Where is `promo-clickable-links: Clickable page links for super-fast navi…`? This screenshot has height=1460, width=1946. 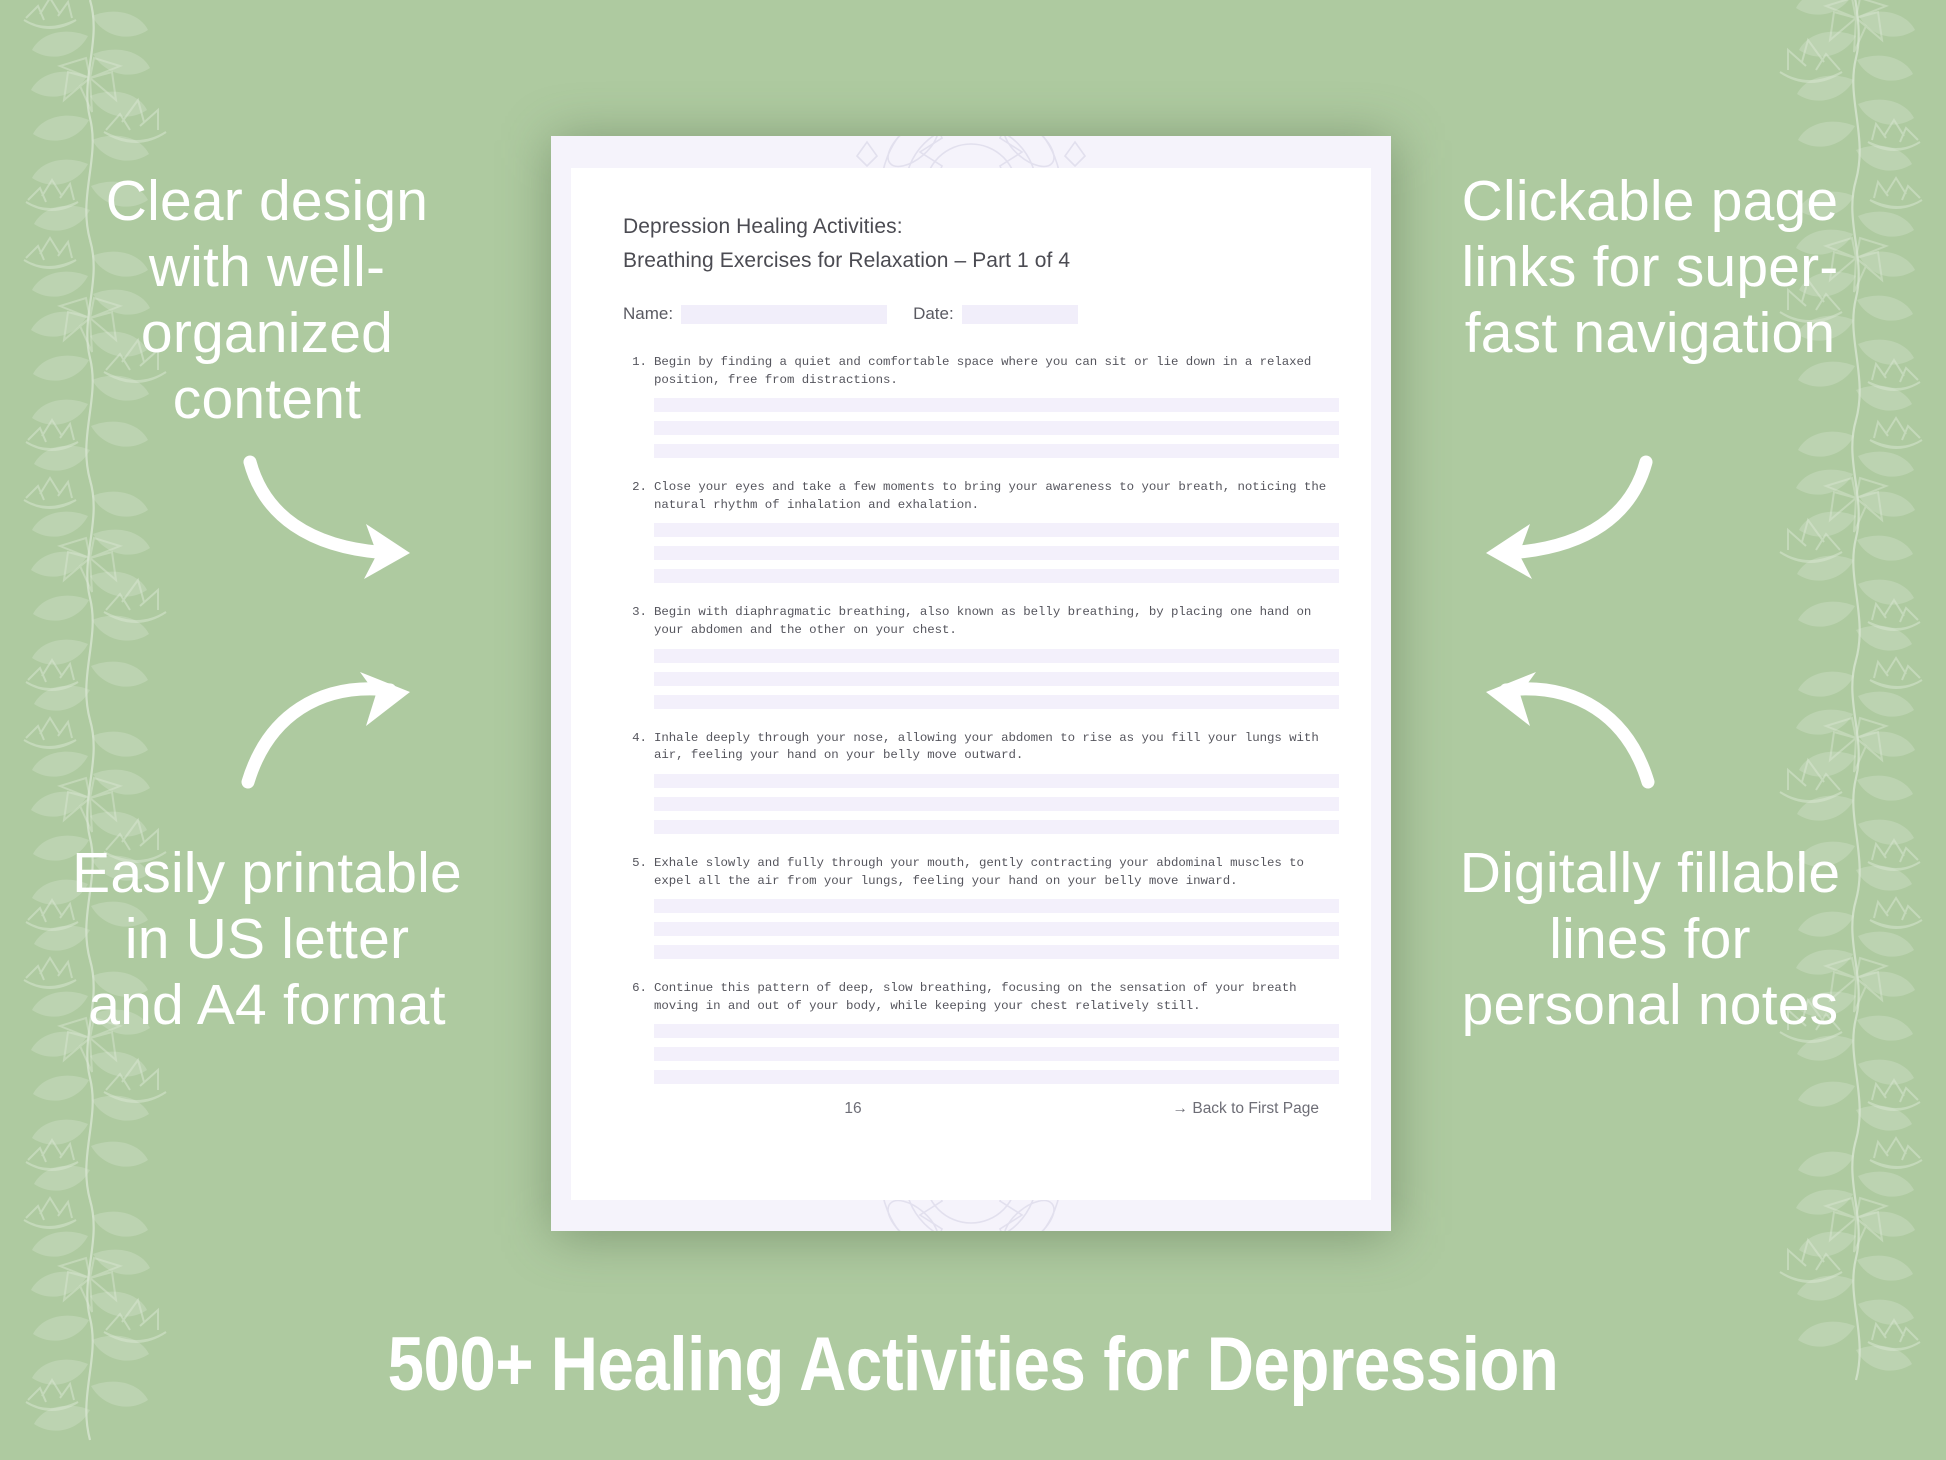 promo-clickable-links: Clickable page links for super-fast navi… is located at coordinates (1650, 267).